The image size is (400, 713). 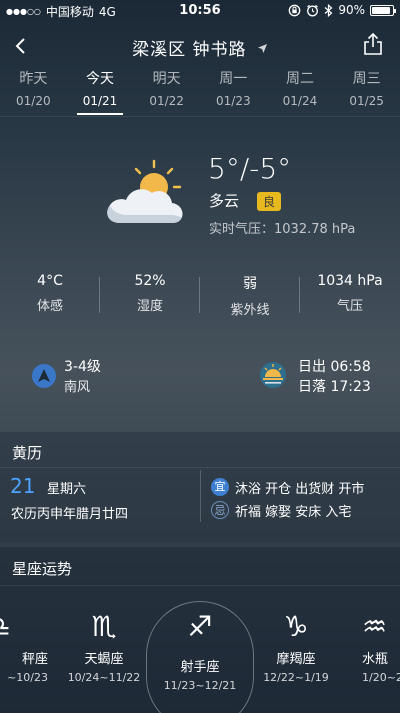 I want to click on horoscope-divider, so click(x=200, y=585).